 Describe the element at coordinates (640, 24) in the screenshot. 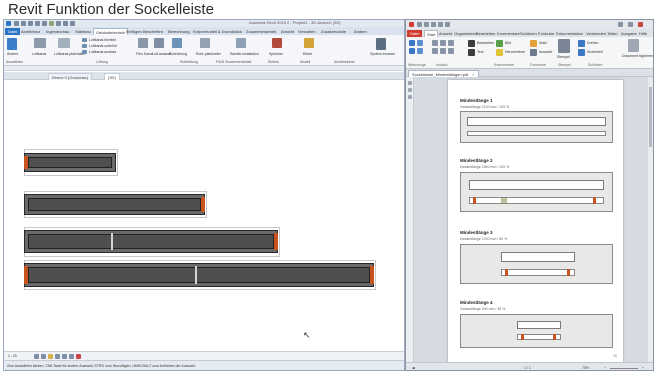

I see `pdf-close-icon` at that location.